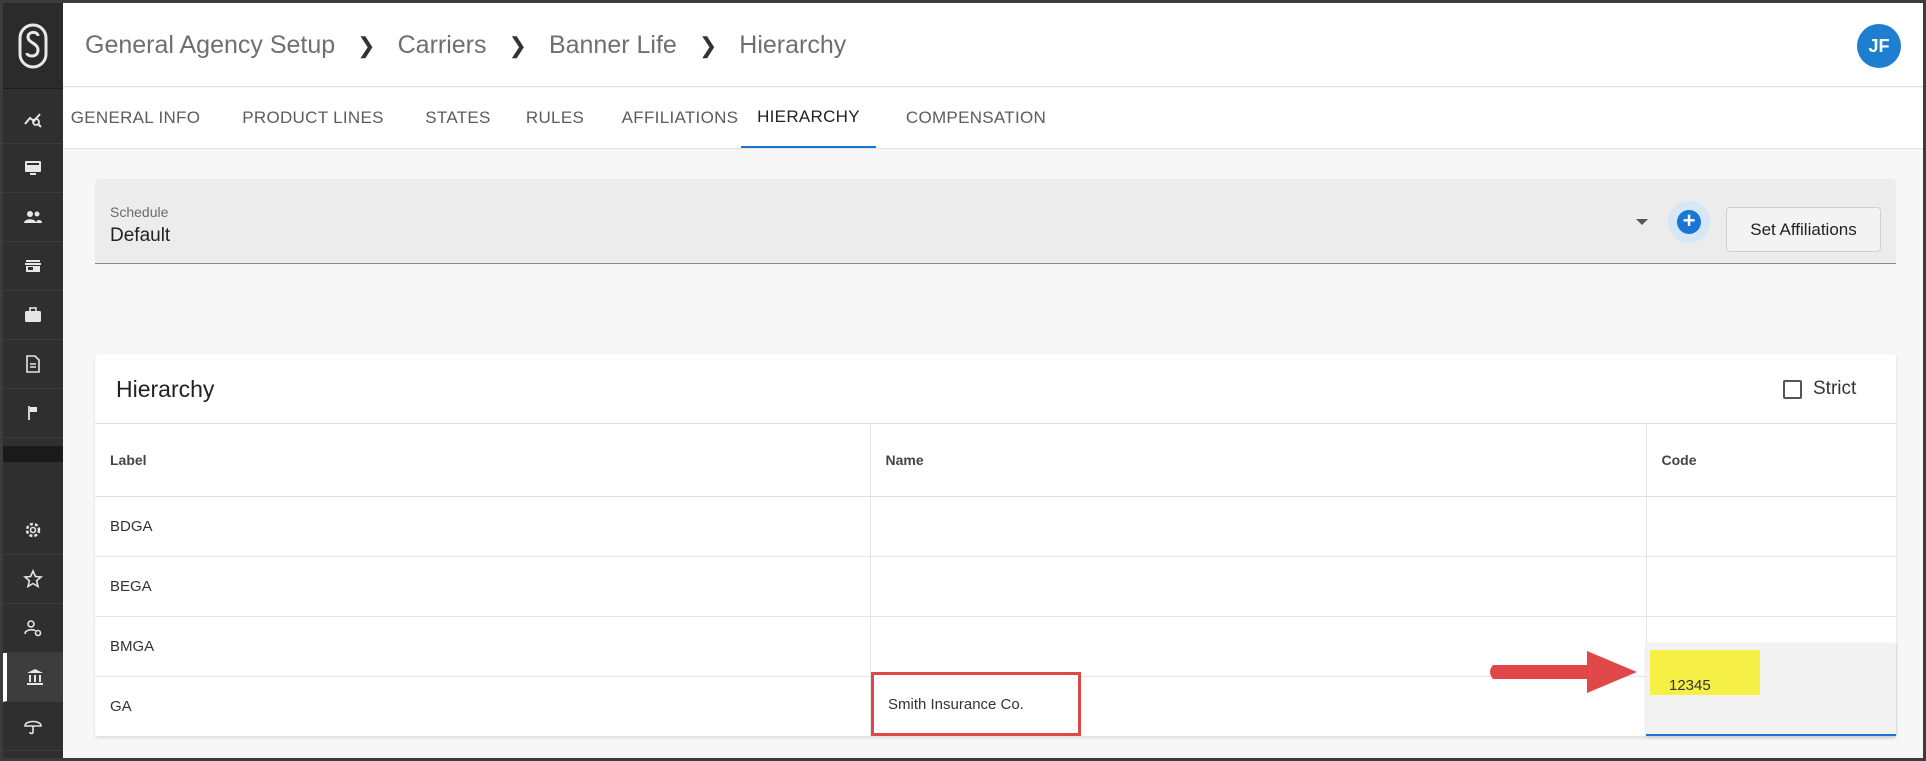 Image resolution: width=1926 pixels, height=761 pixels. Describe the element at coordinates (1257, 460) in the screenshot. I see `column-header-name: Name` at that location.